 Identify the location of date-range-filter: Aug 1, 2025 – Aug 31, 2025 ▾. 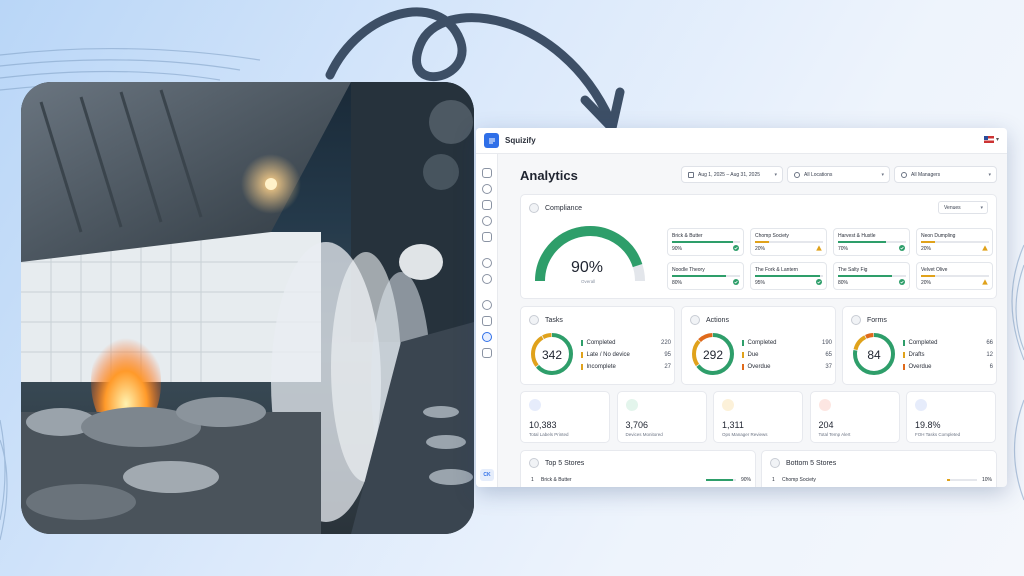
(732, 174).